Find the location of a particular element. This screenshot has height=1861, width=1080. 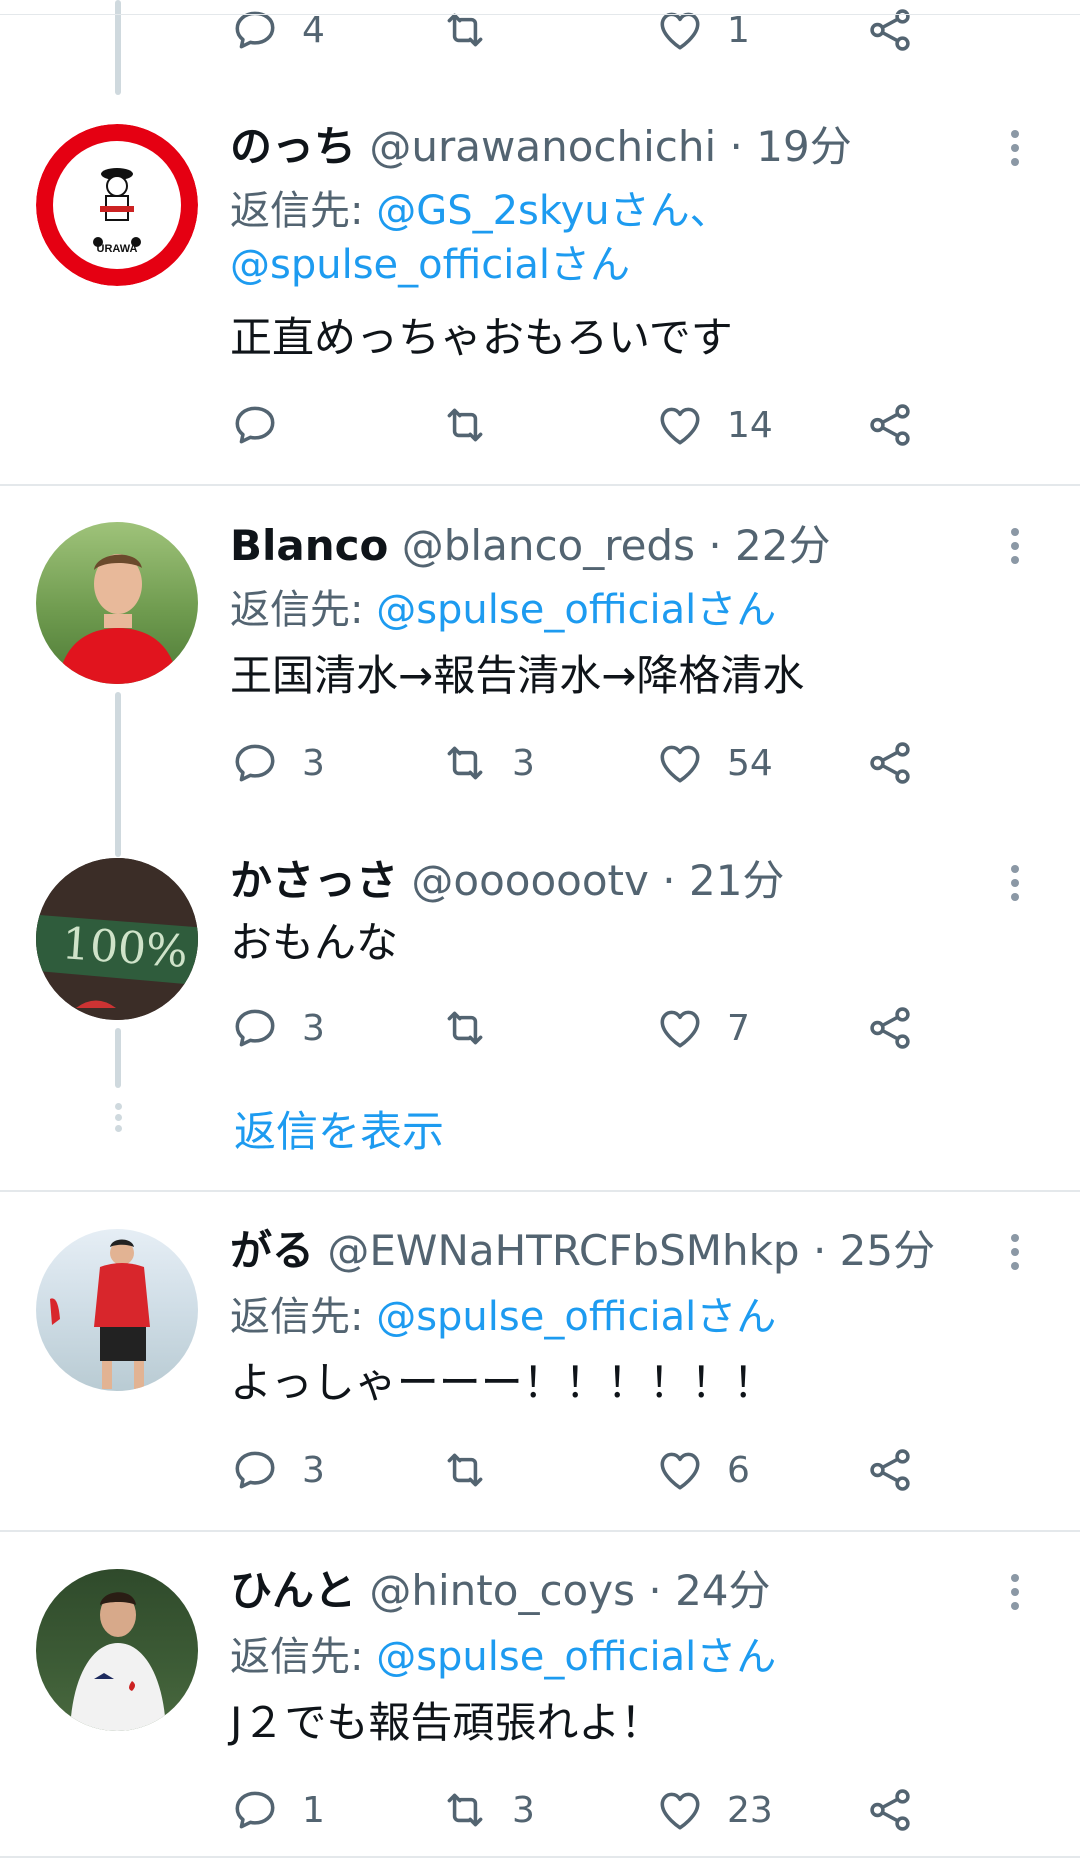

like-count: 7 is located at coordinates (738, 1028).